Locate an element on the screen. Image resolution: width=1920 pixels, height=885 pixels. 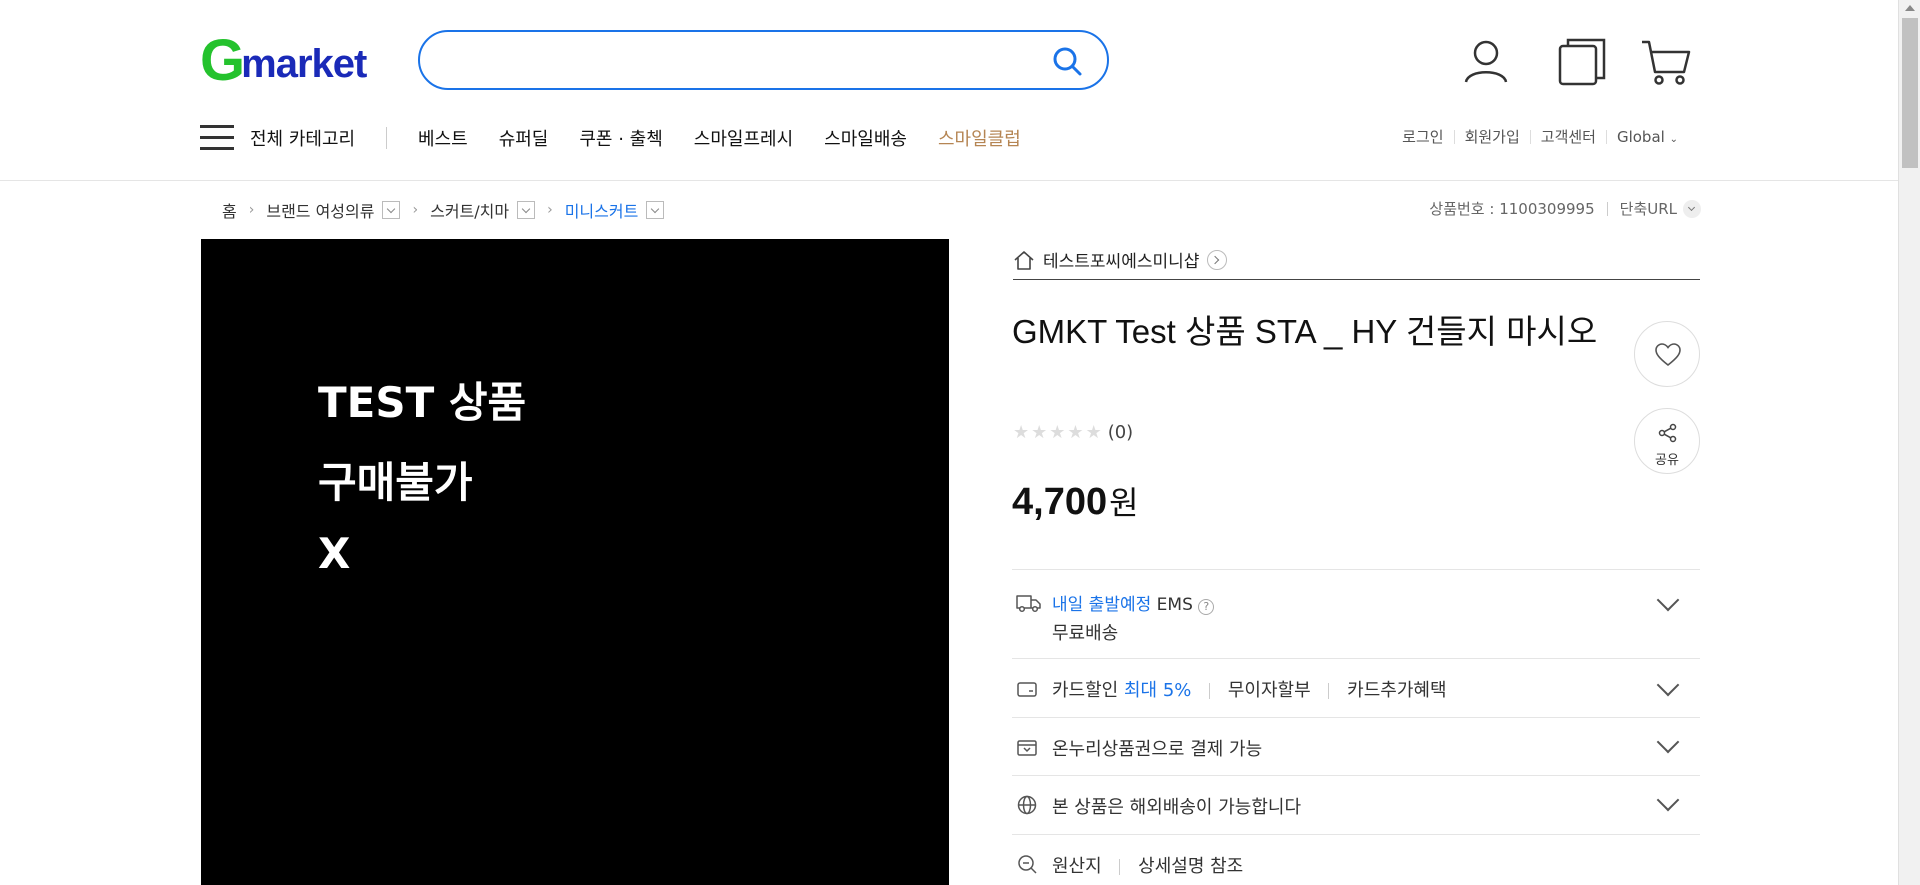
delivery-info-row: 내일 출발예정 EMS ? 무료배송 is located at coordinates (1356, 613).